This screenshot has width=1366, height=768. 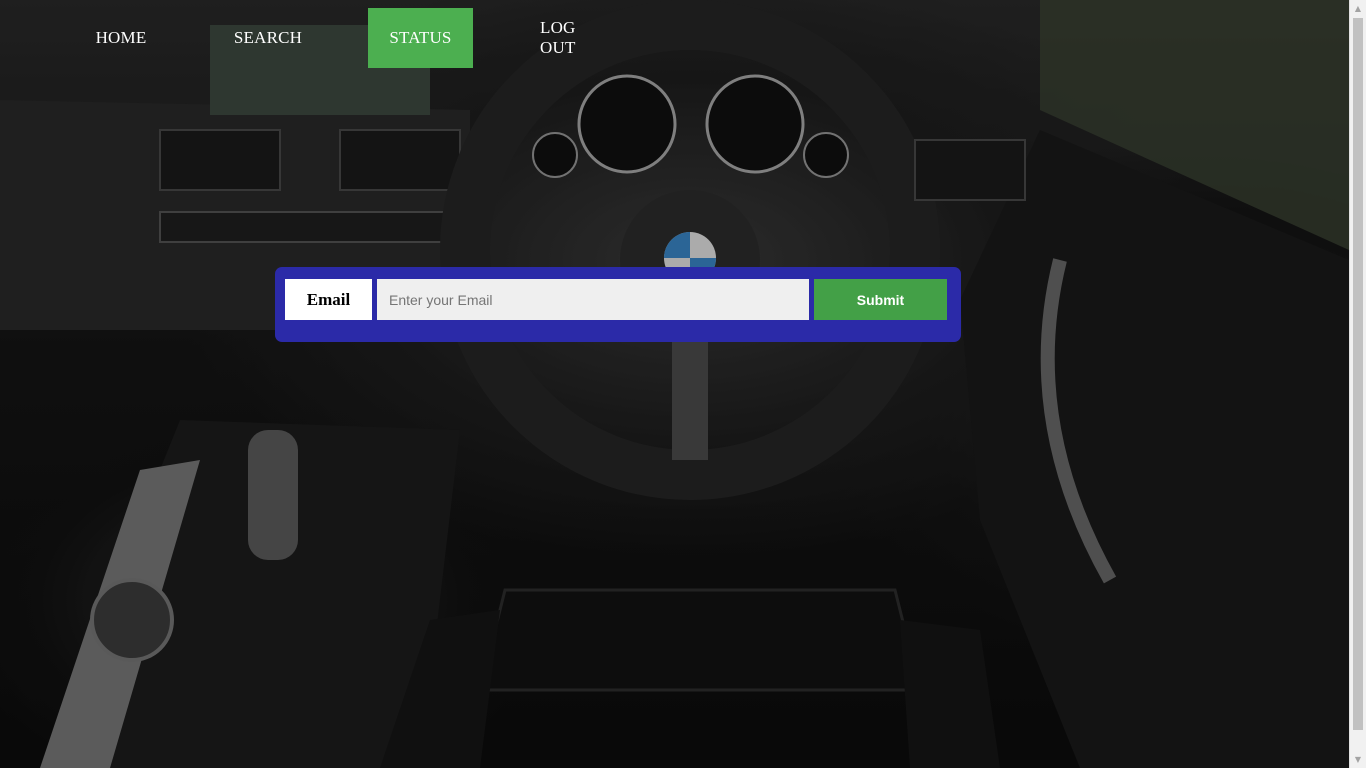 What do you see at coordinates (121, 38) in the screenshot?
I see `nav-home-link: HOME` at bounding box center [121, 38].